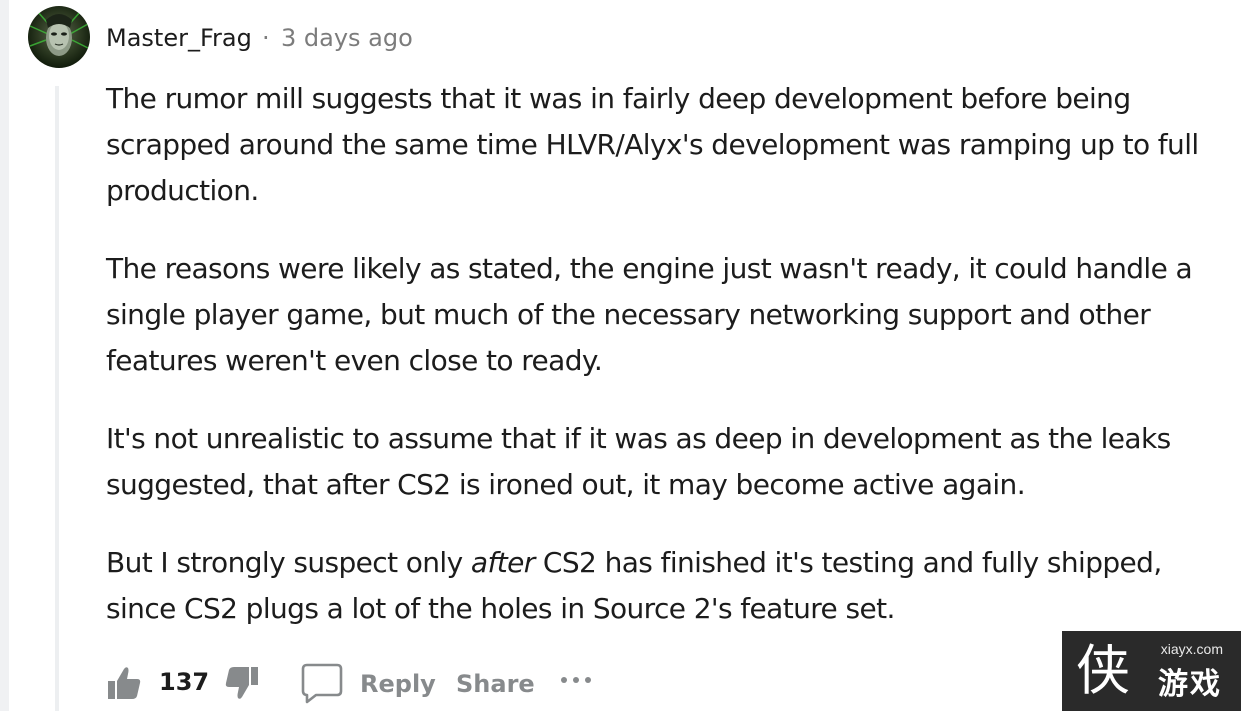 This screenshot has width=1241, height=711. I want to click on watermark-site: xiayx.com, so click(1191, 649).